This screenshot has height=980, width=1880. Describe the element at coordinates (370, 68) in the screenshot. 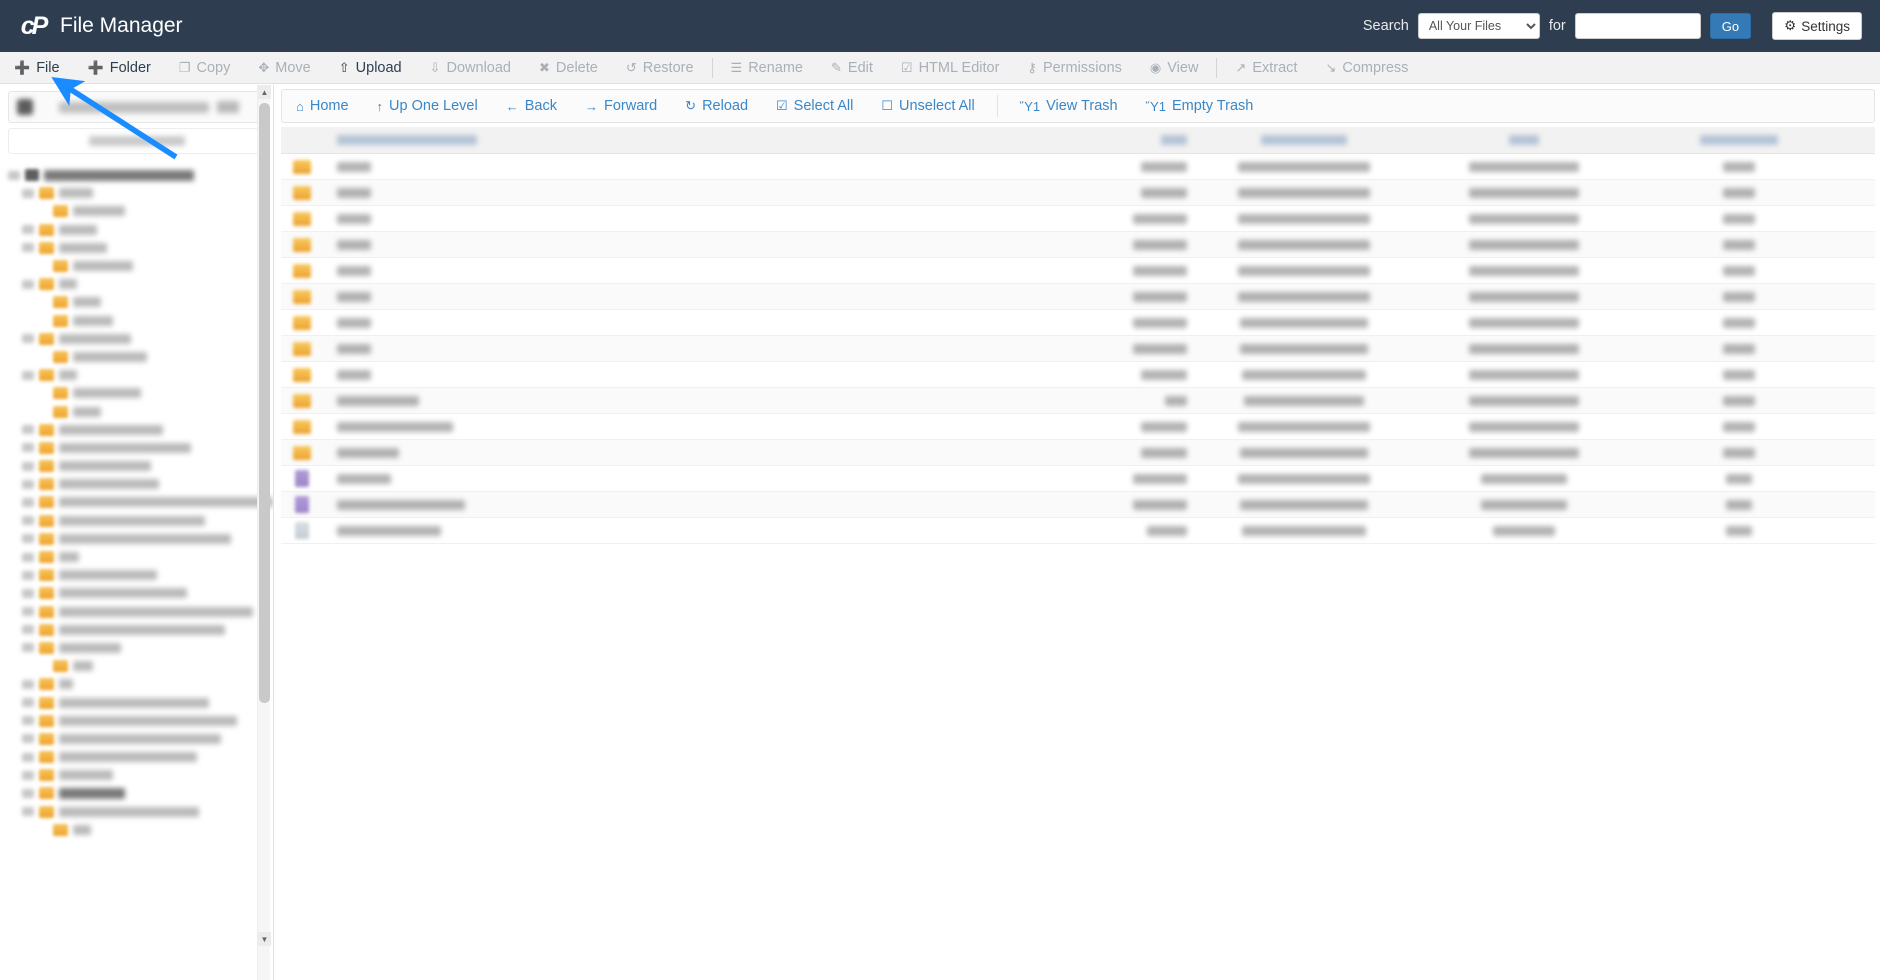

I see `toolbar-upload-button: ⇧ Upload` at that location.